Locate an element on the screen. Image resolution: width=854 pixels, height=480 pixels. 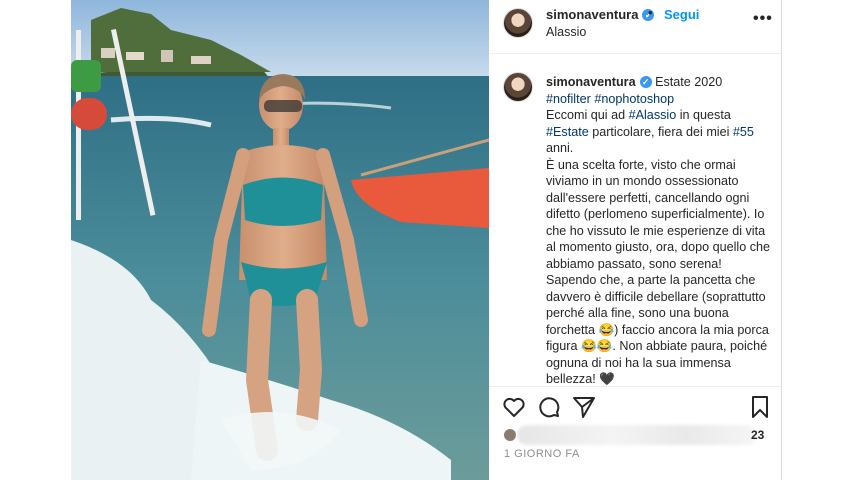
time-ago: 1 GIORNO FA is located at coordinates (542, 454).